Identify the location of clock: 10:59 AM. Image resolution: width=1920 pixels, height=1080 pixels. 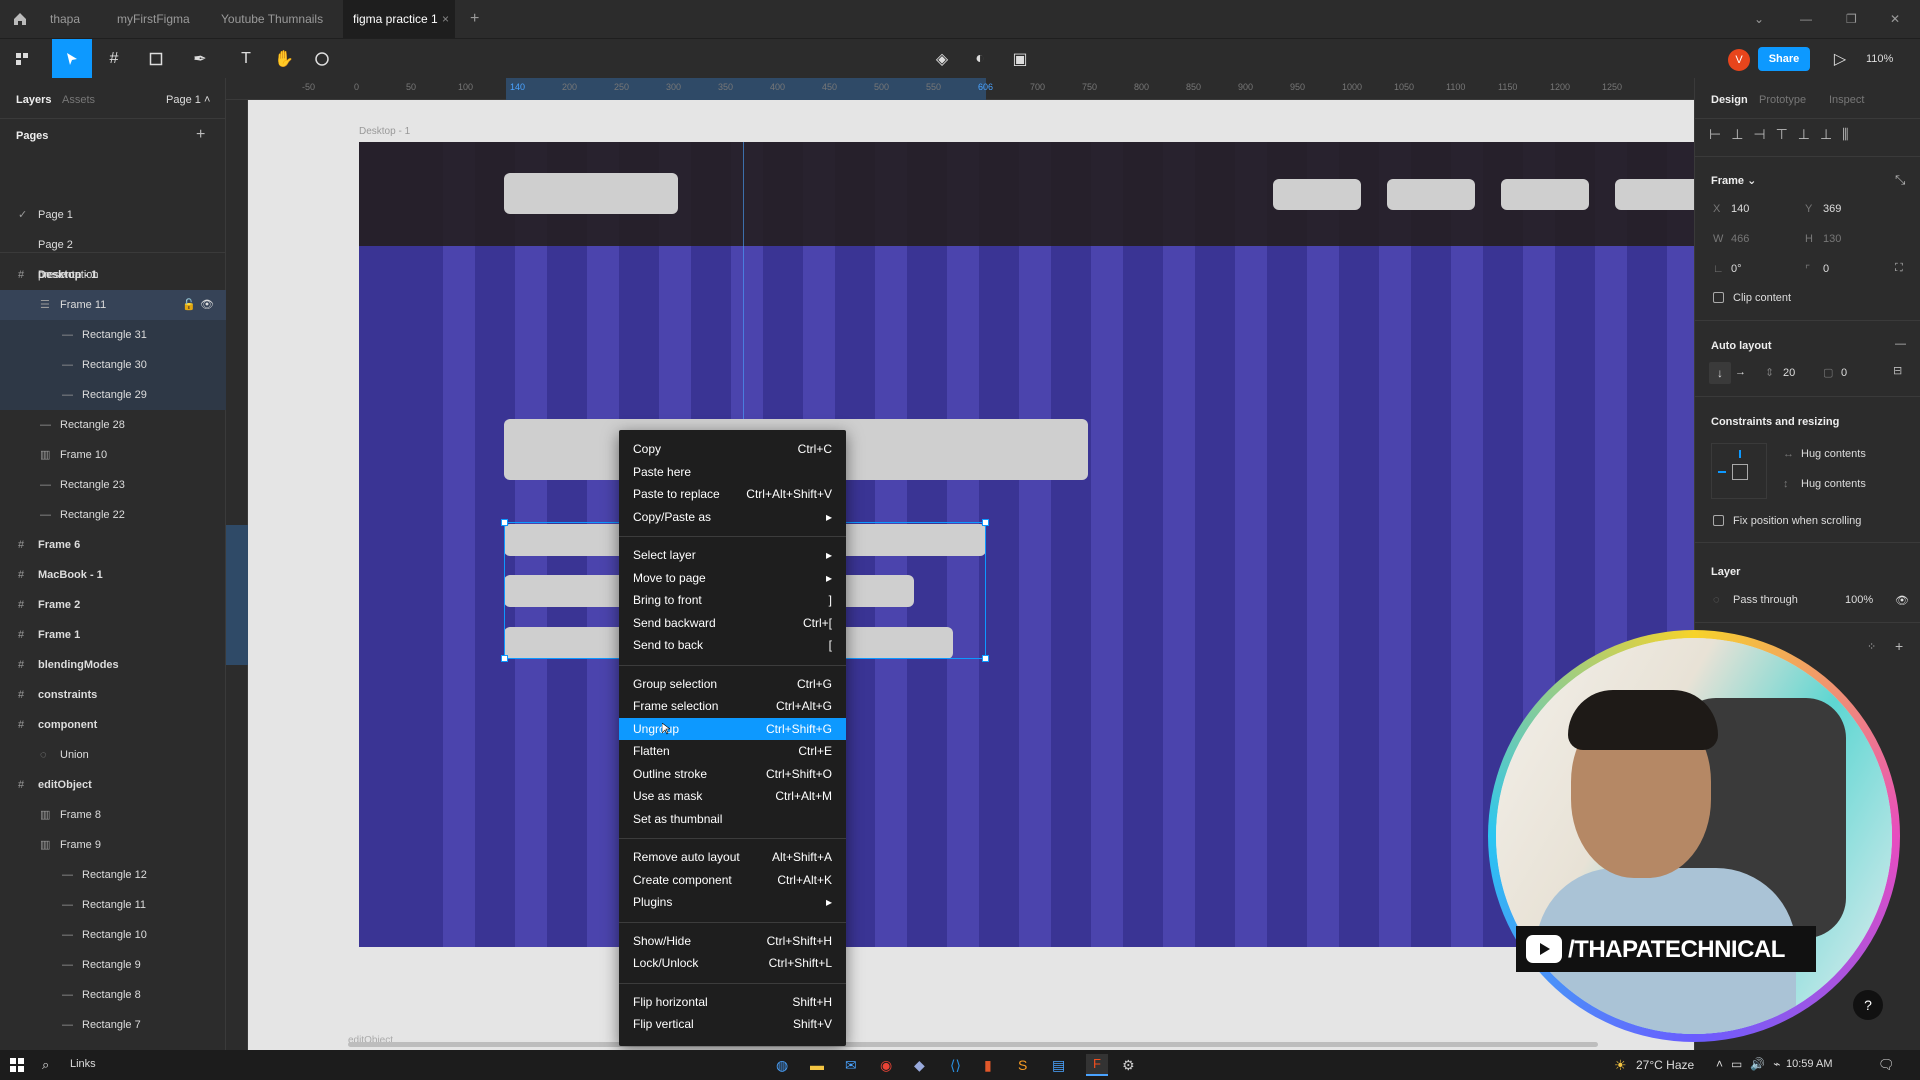
(1809, 1064).